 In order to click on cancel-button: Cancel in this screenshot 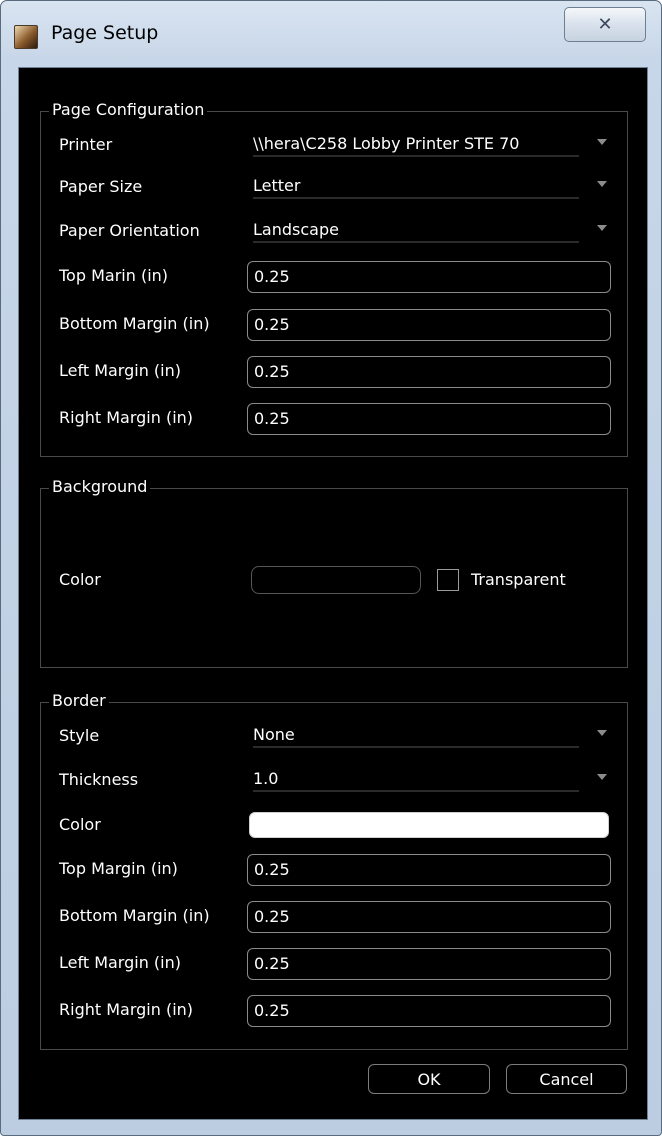, I will do `click(566, 1079)`.